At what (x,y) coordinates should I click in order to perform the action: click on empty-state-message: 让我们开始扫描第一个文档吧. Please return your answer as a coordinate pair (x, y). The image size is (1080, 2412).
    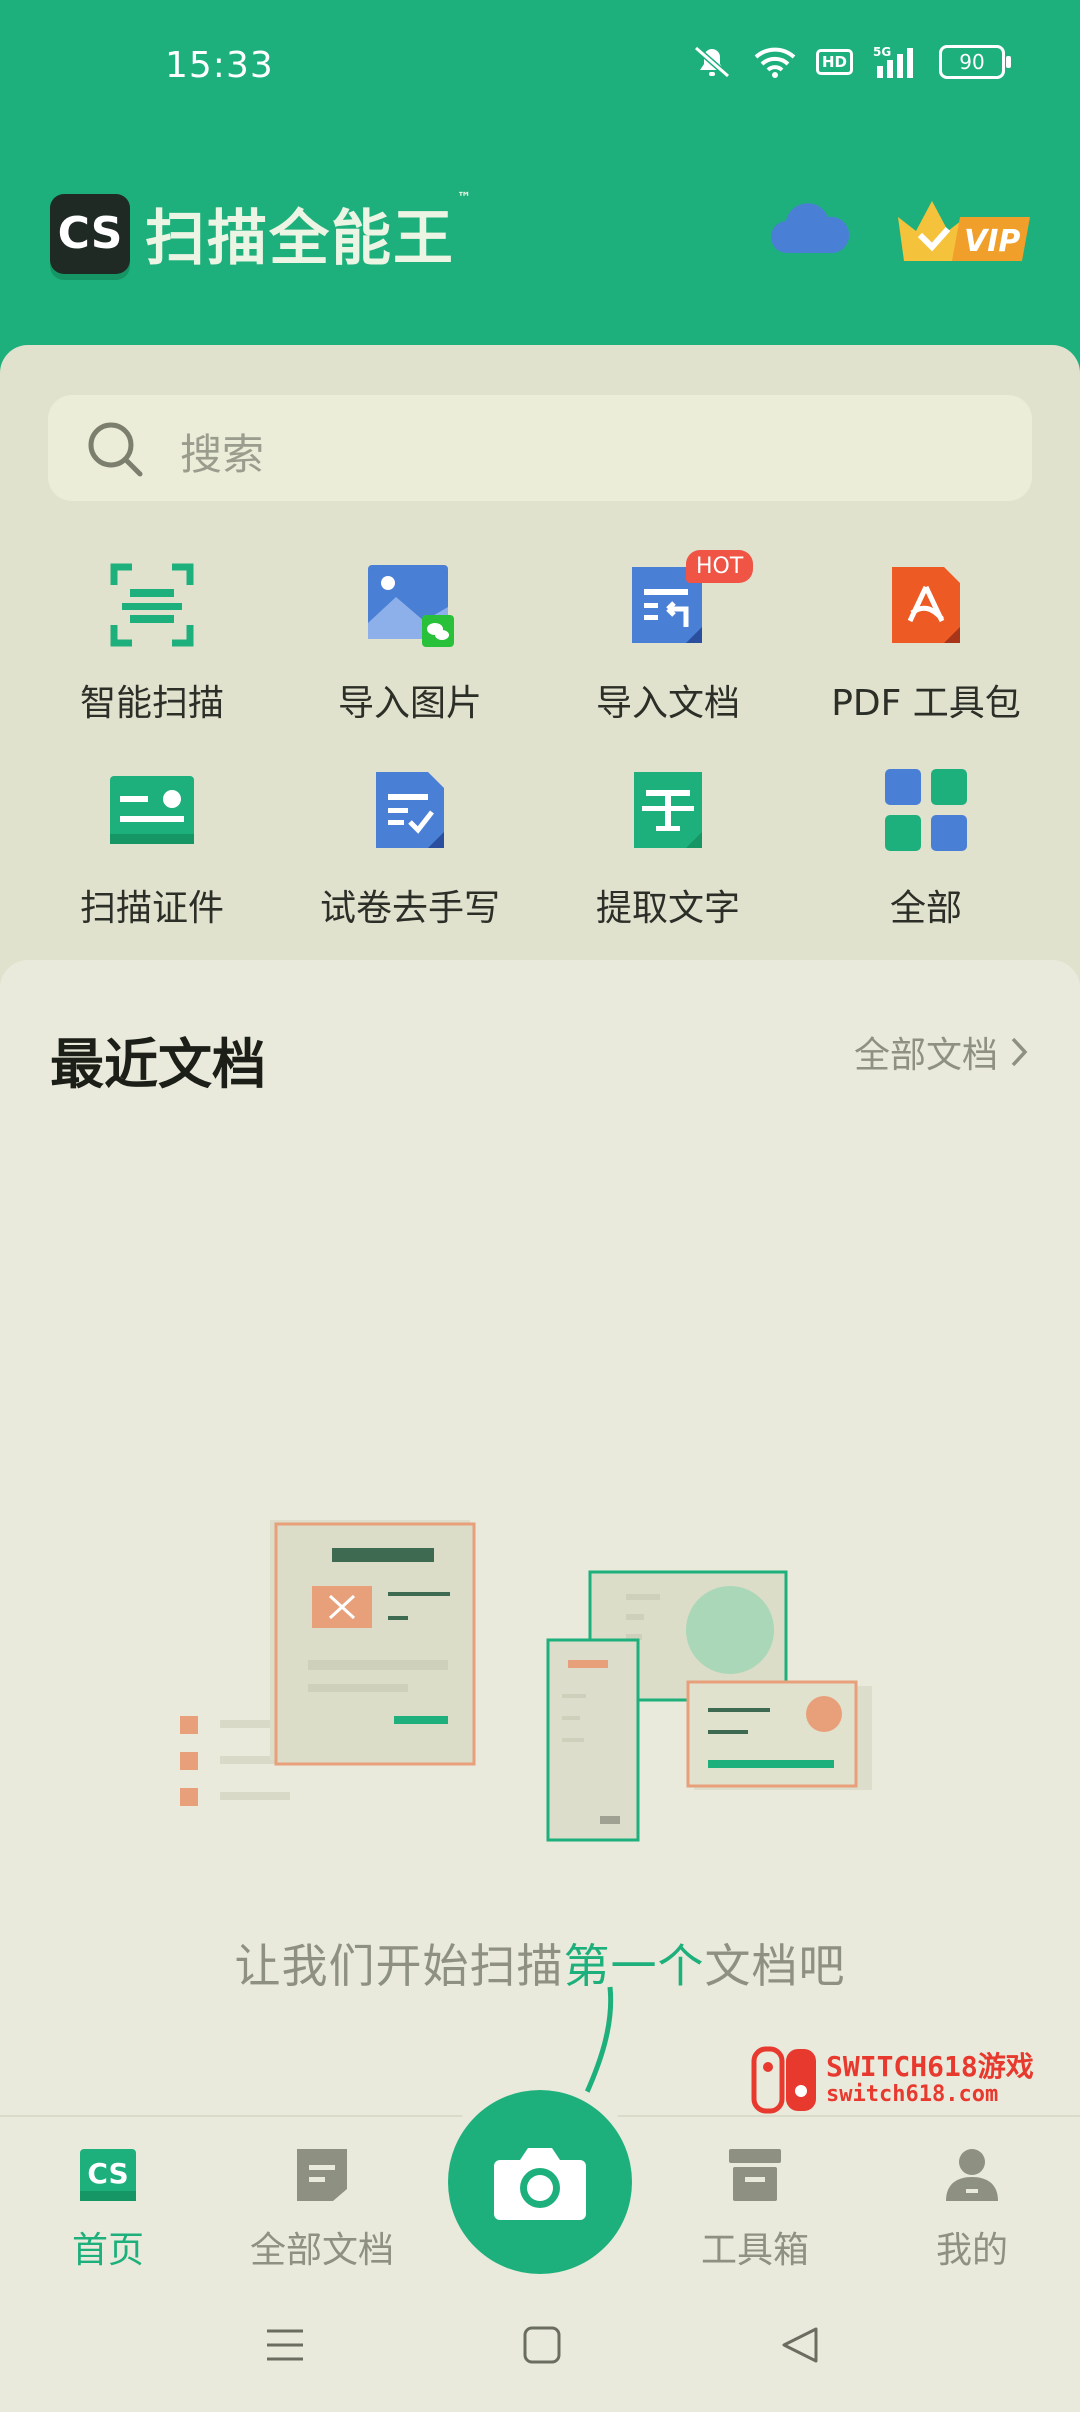
    Looking at the image, I should click on (540, 1963).